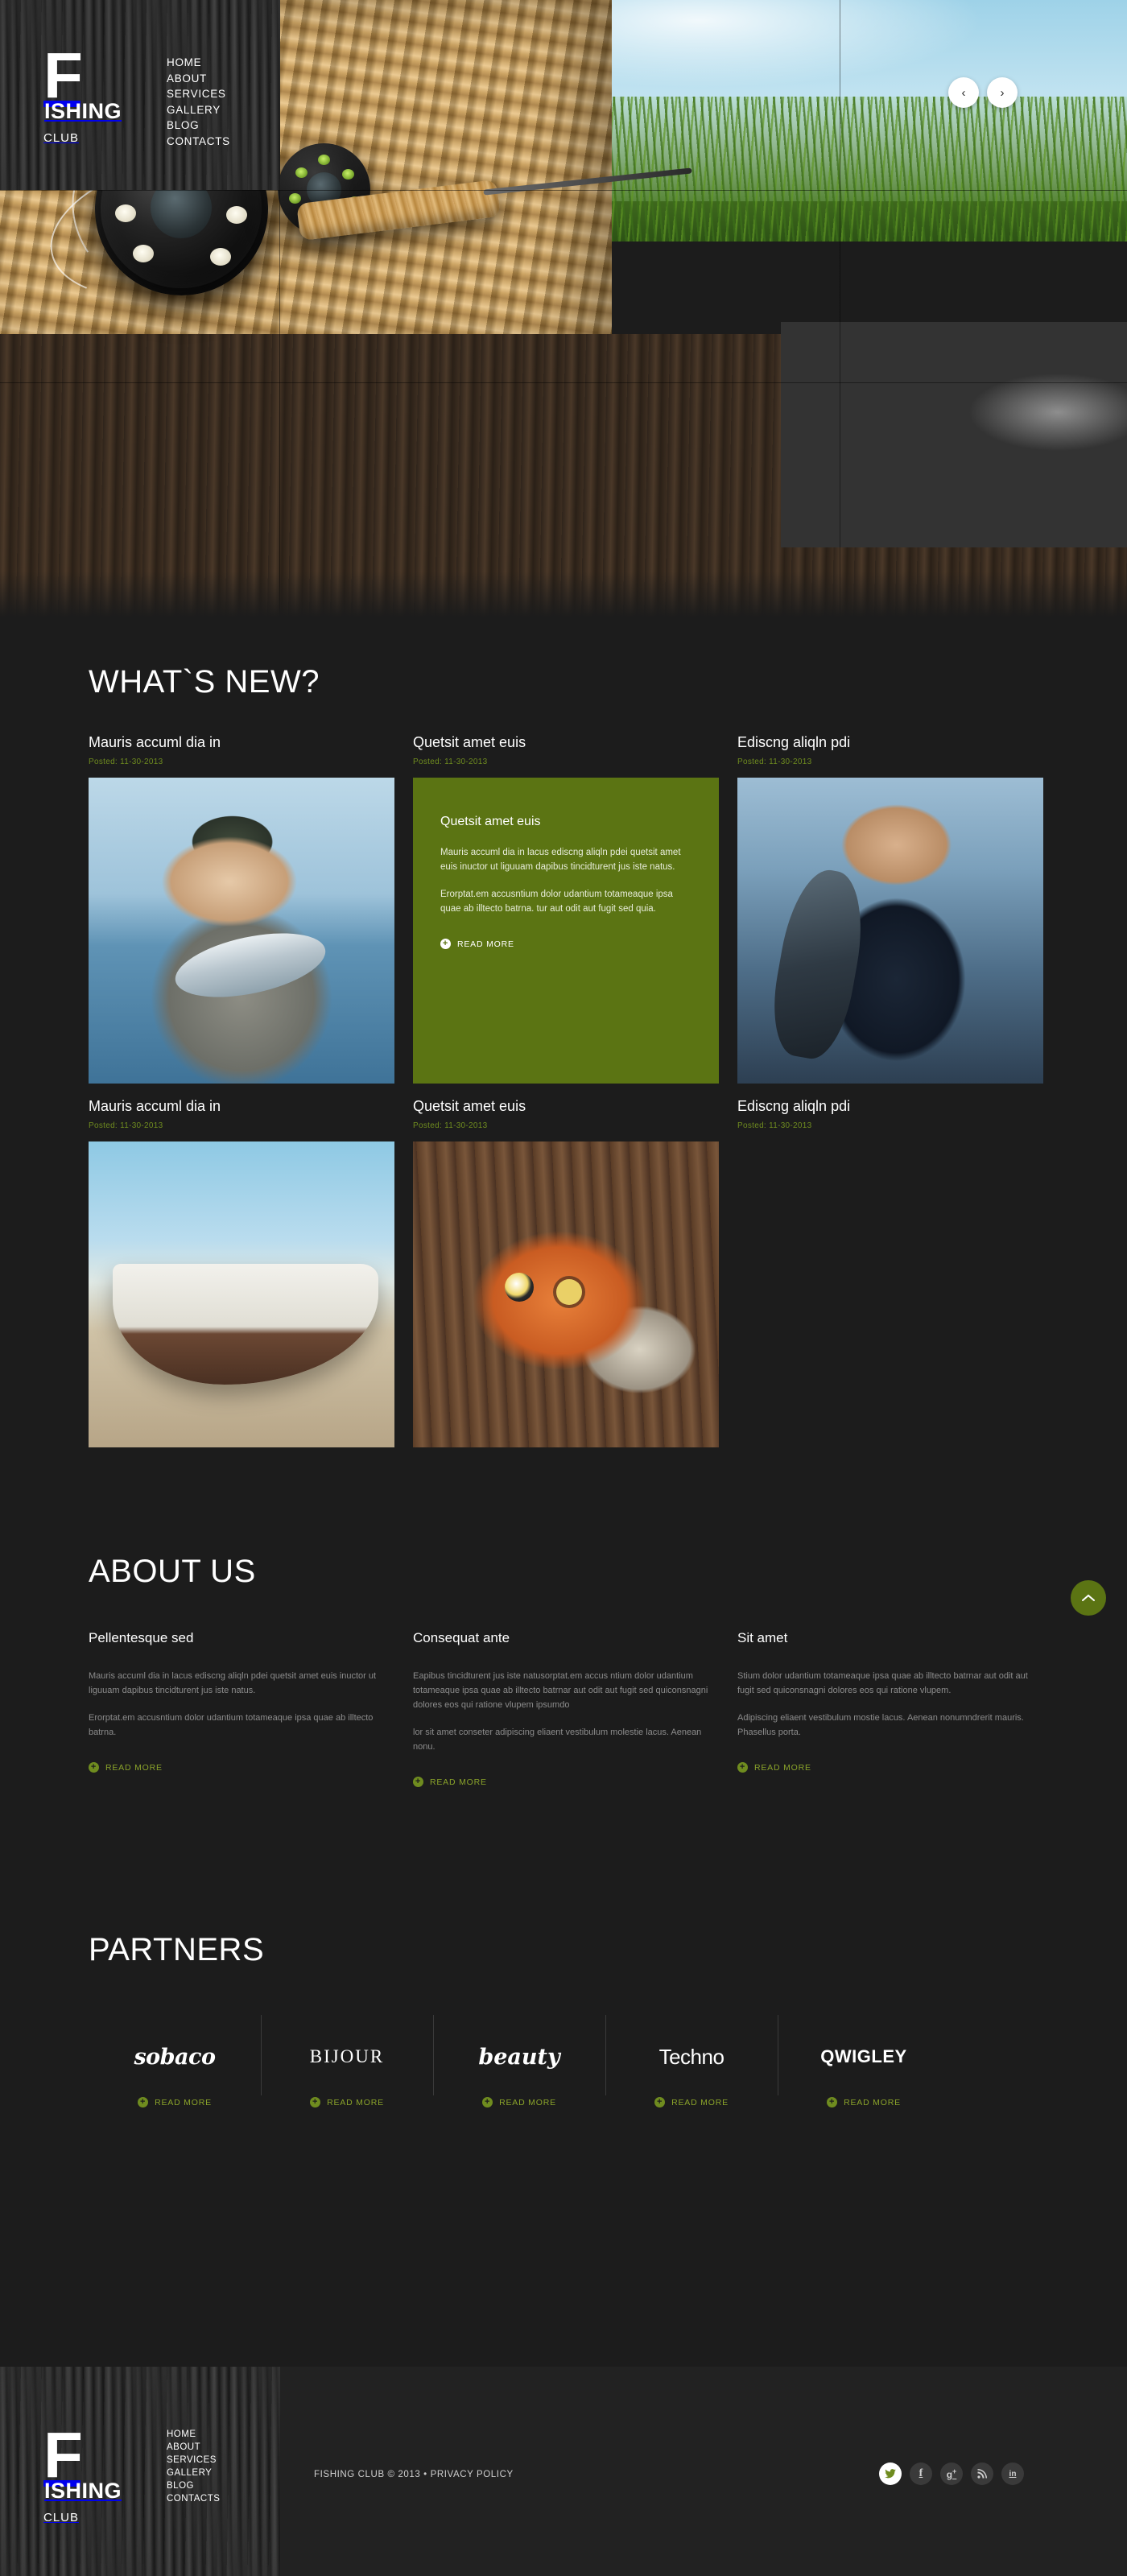 The width and height of the screenshot is (1127, 2576). What do you see at coordinates (469, 1106) in the screenshot?
I see `news-card-title: Quetsit amet euis` at bounding box center [469, 1106].